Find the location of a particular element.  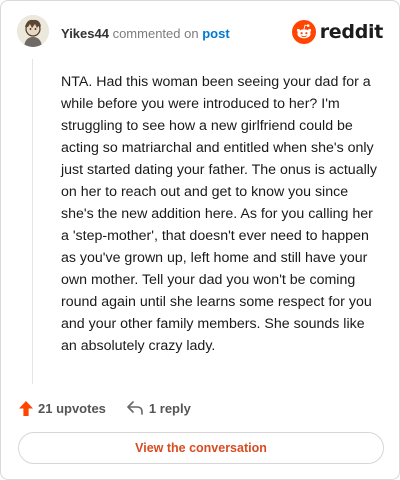

reddit-snoo-icon is located at coordinates (303, 32).